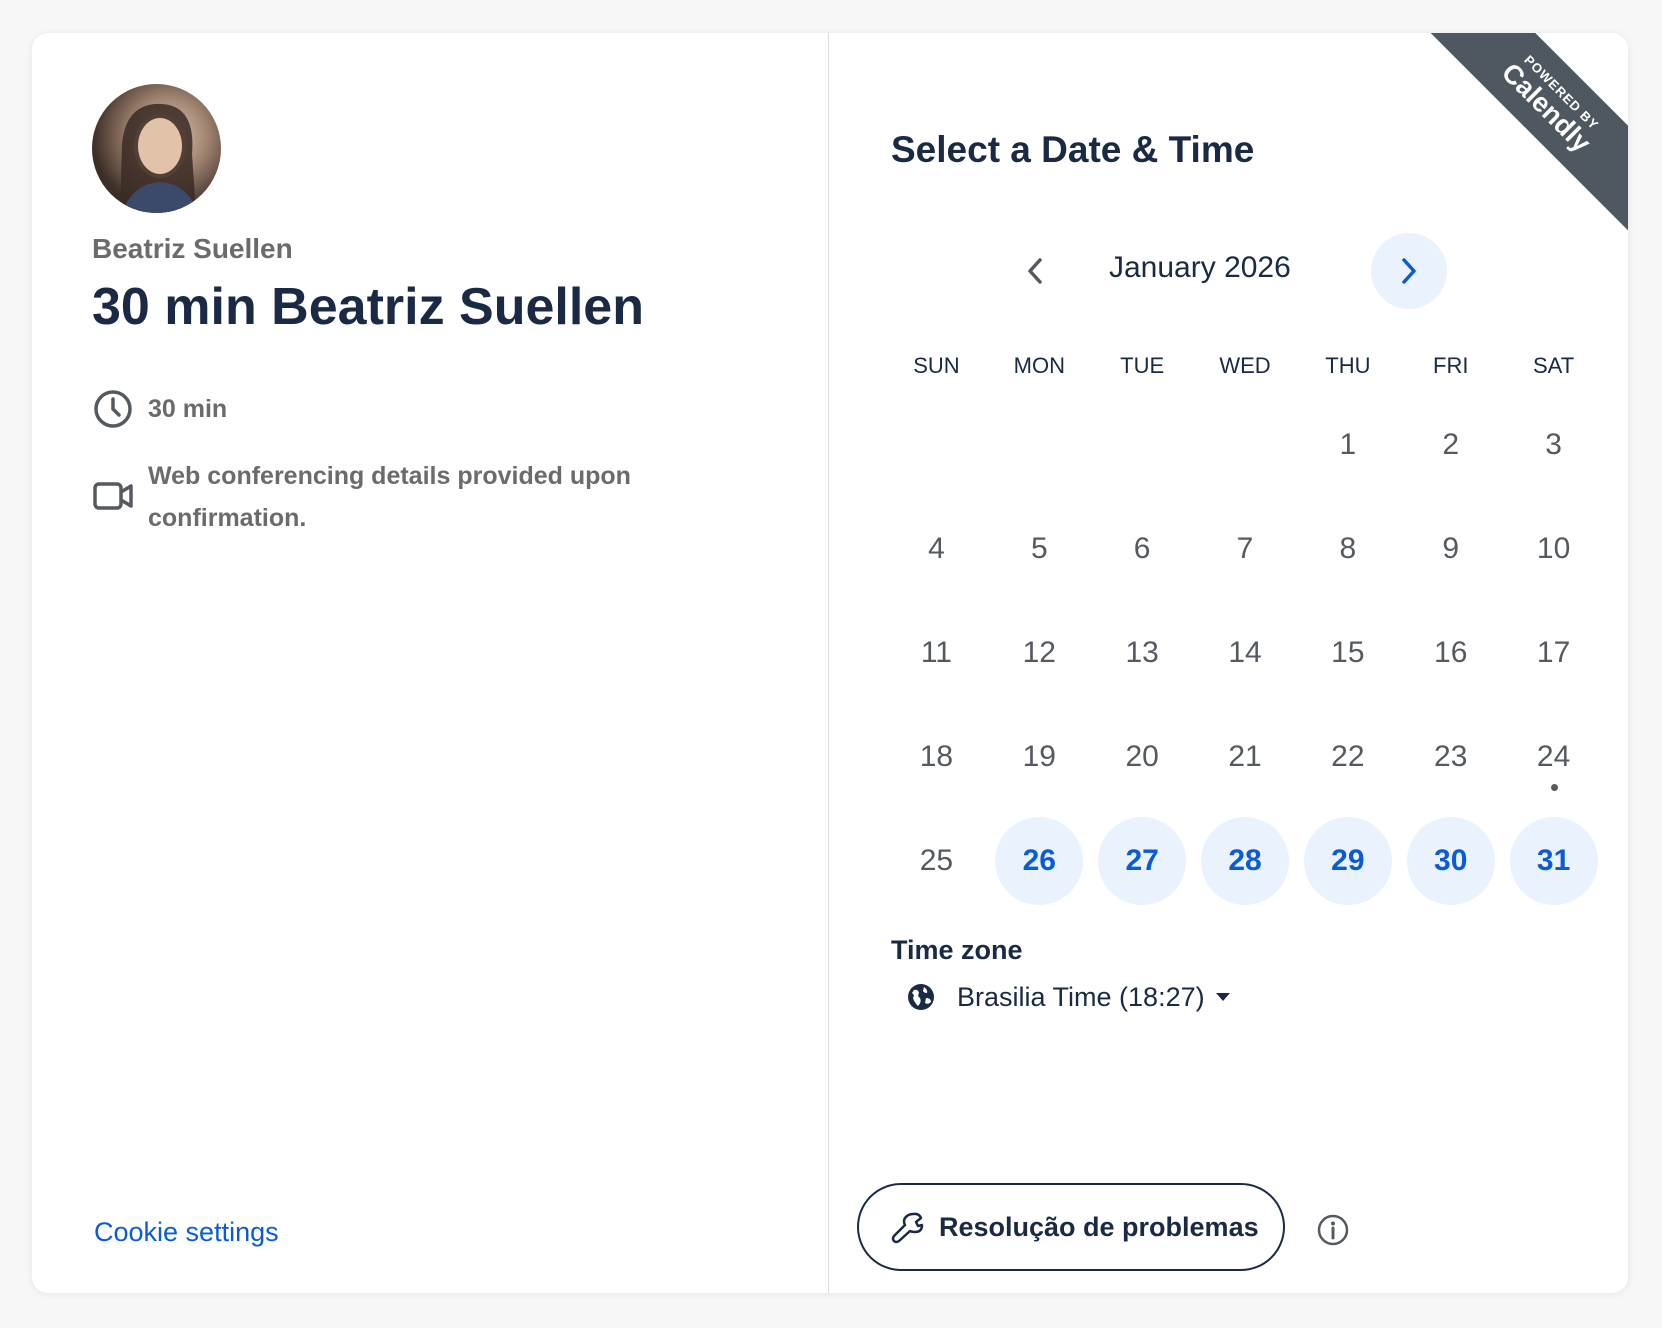  I want to click on calendar-day-19: 19, so click(1039, 757).